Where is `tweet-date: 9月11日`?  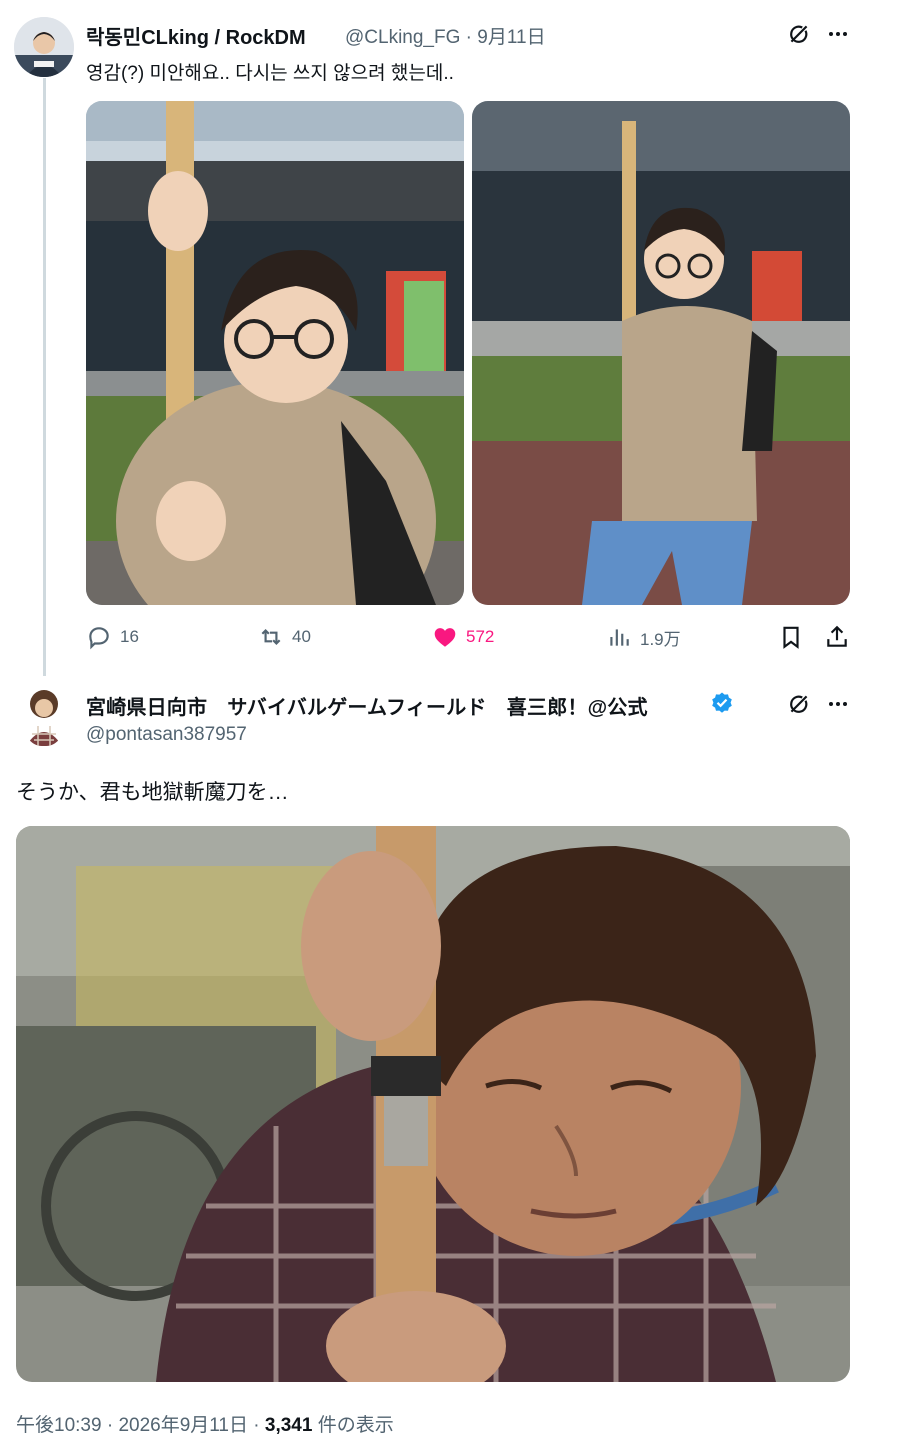 tweet-date: 9月11日 is located at coordinates (511, 37).